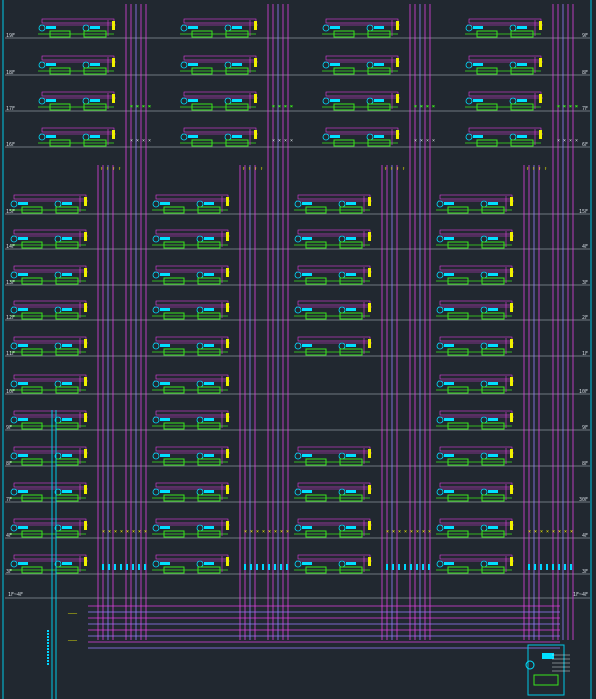 Image resolution: width=596 pixels, height=699 pixels. What do you see at coordinates (583, 500) in the screenshot?
I see `floor-label: 30F` at bounding box center [583, 500].